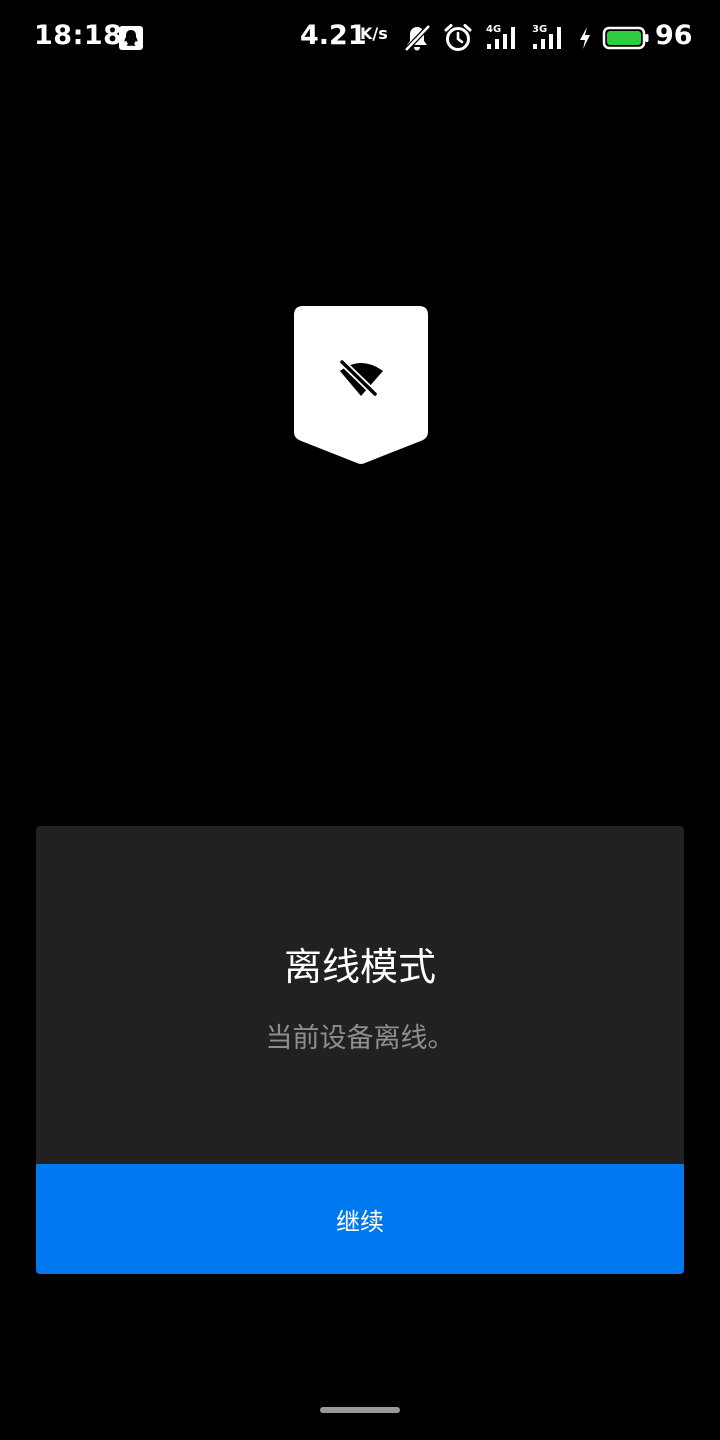  I want to click on signal-3g-icon: 3G, so click(546, 36).